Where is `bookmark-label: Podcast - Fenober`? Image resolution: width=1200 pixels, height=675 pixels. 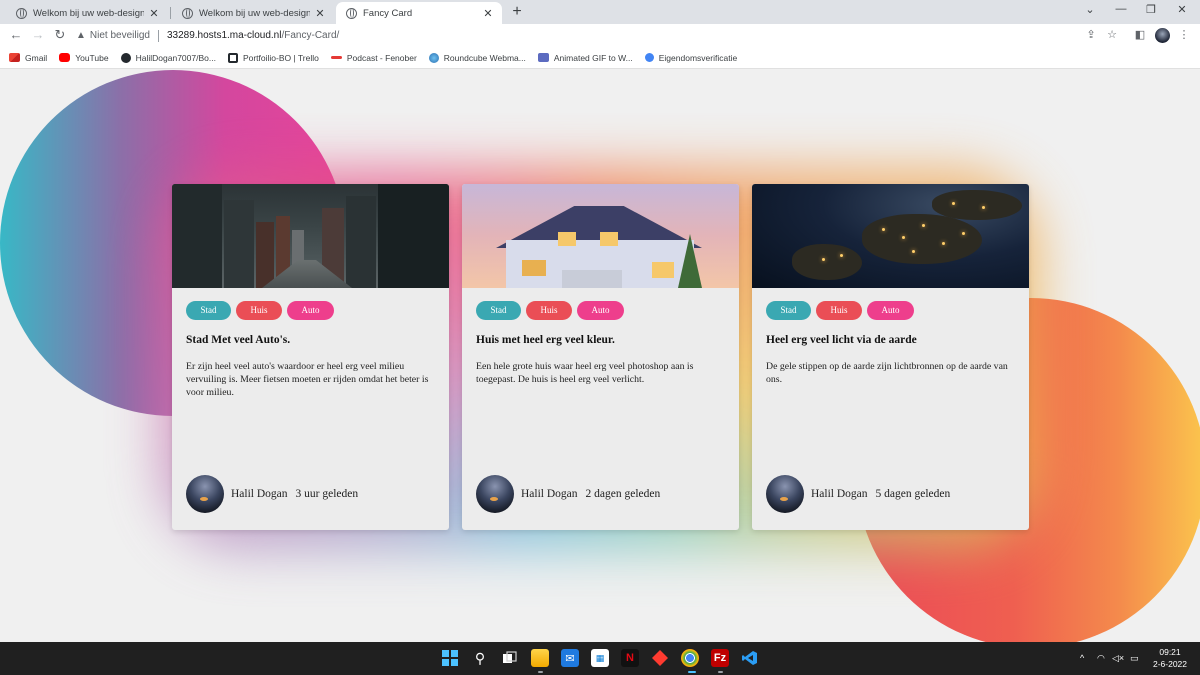 bookmark-label: Podcast - Fenober is located at coordinates (381, 57).